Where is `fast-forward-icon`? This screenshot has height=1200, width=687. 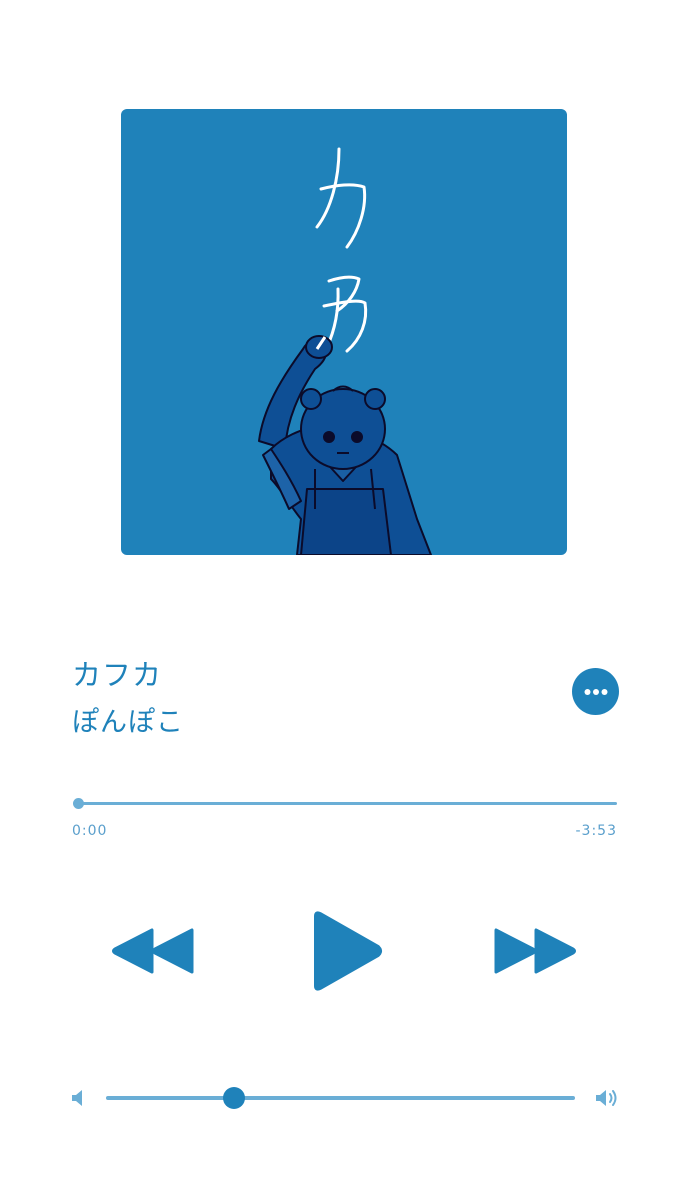 fast-forward-icon is located at coordinates (535, 951).